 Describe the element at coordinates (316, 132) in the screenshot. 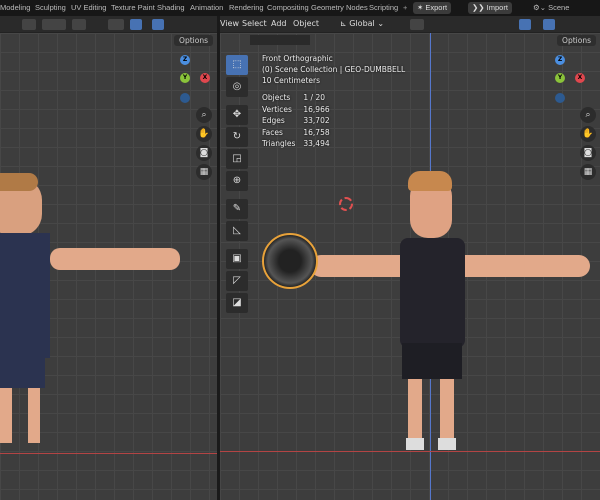

I see `stat-value: 16,758` at that location.